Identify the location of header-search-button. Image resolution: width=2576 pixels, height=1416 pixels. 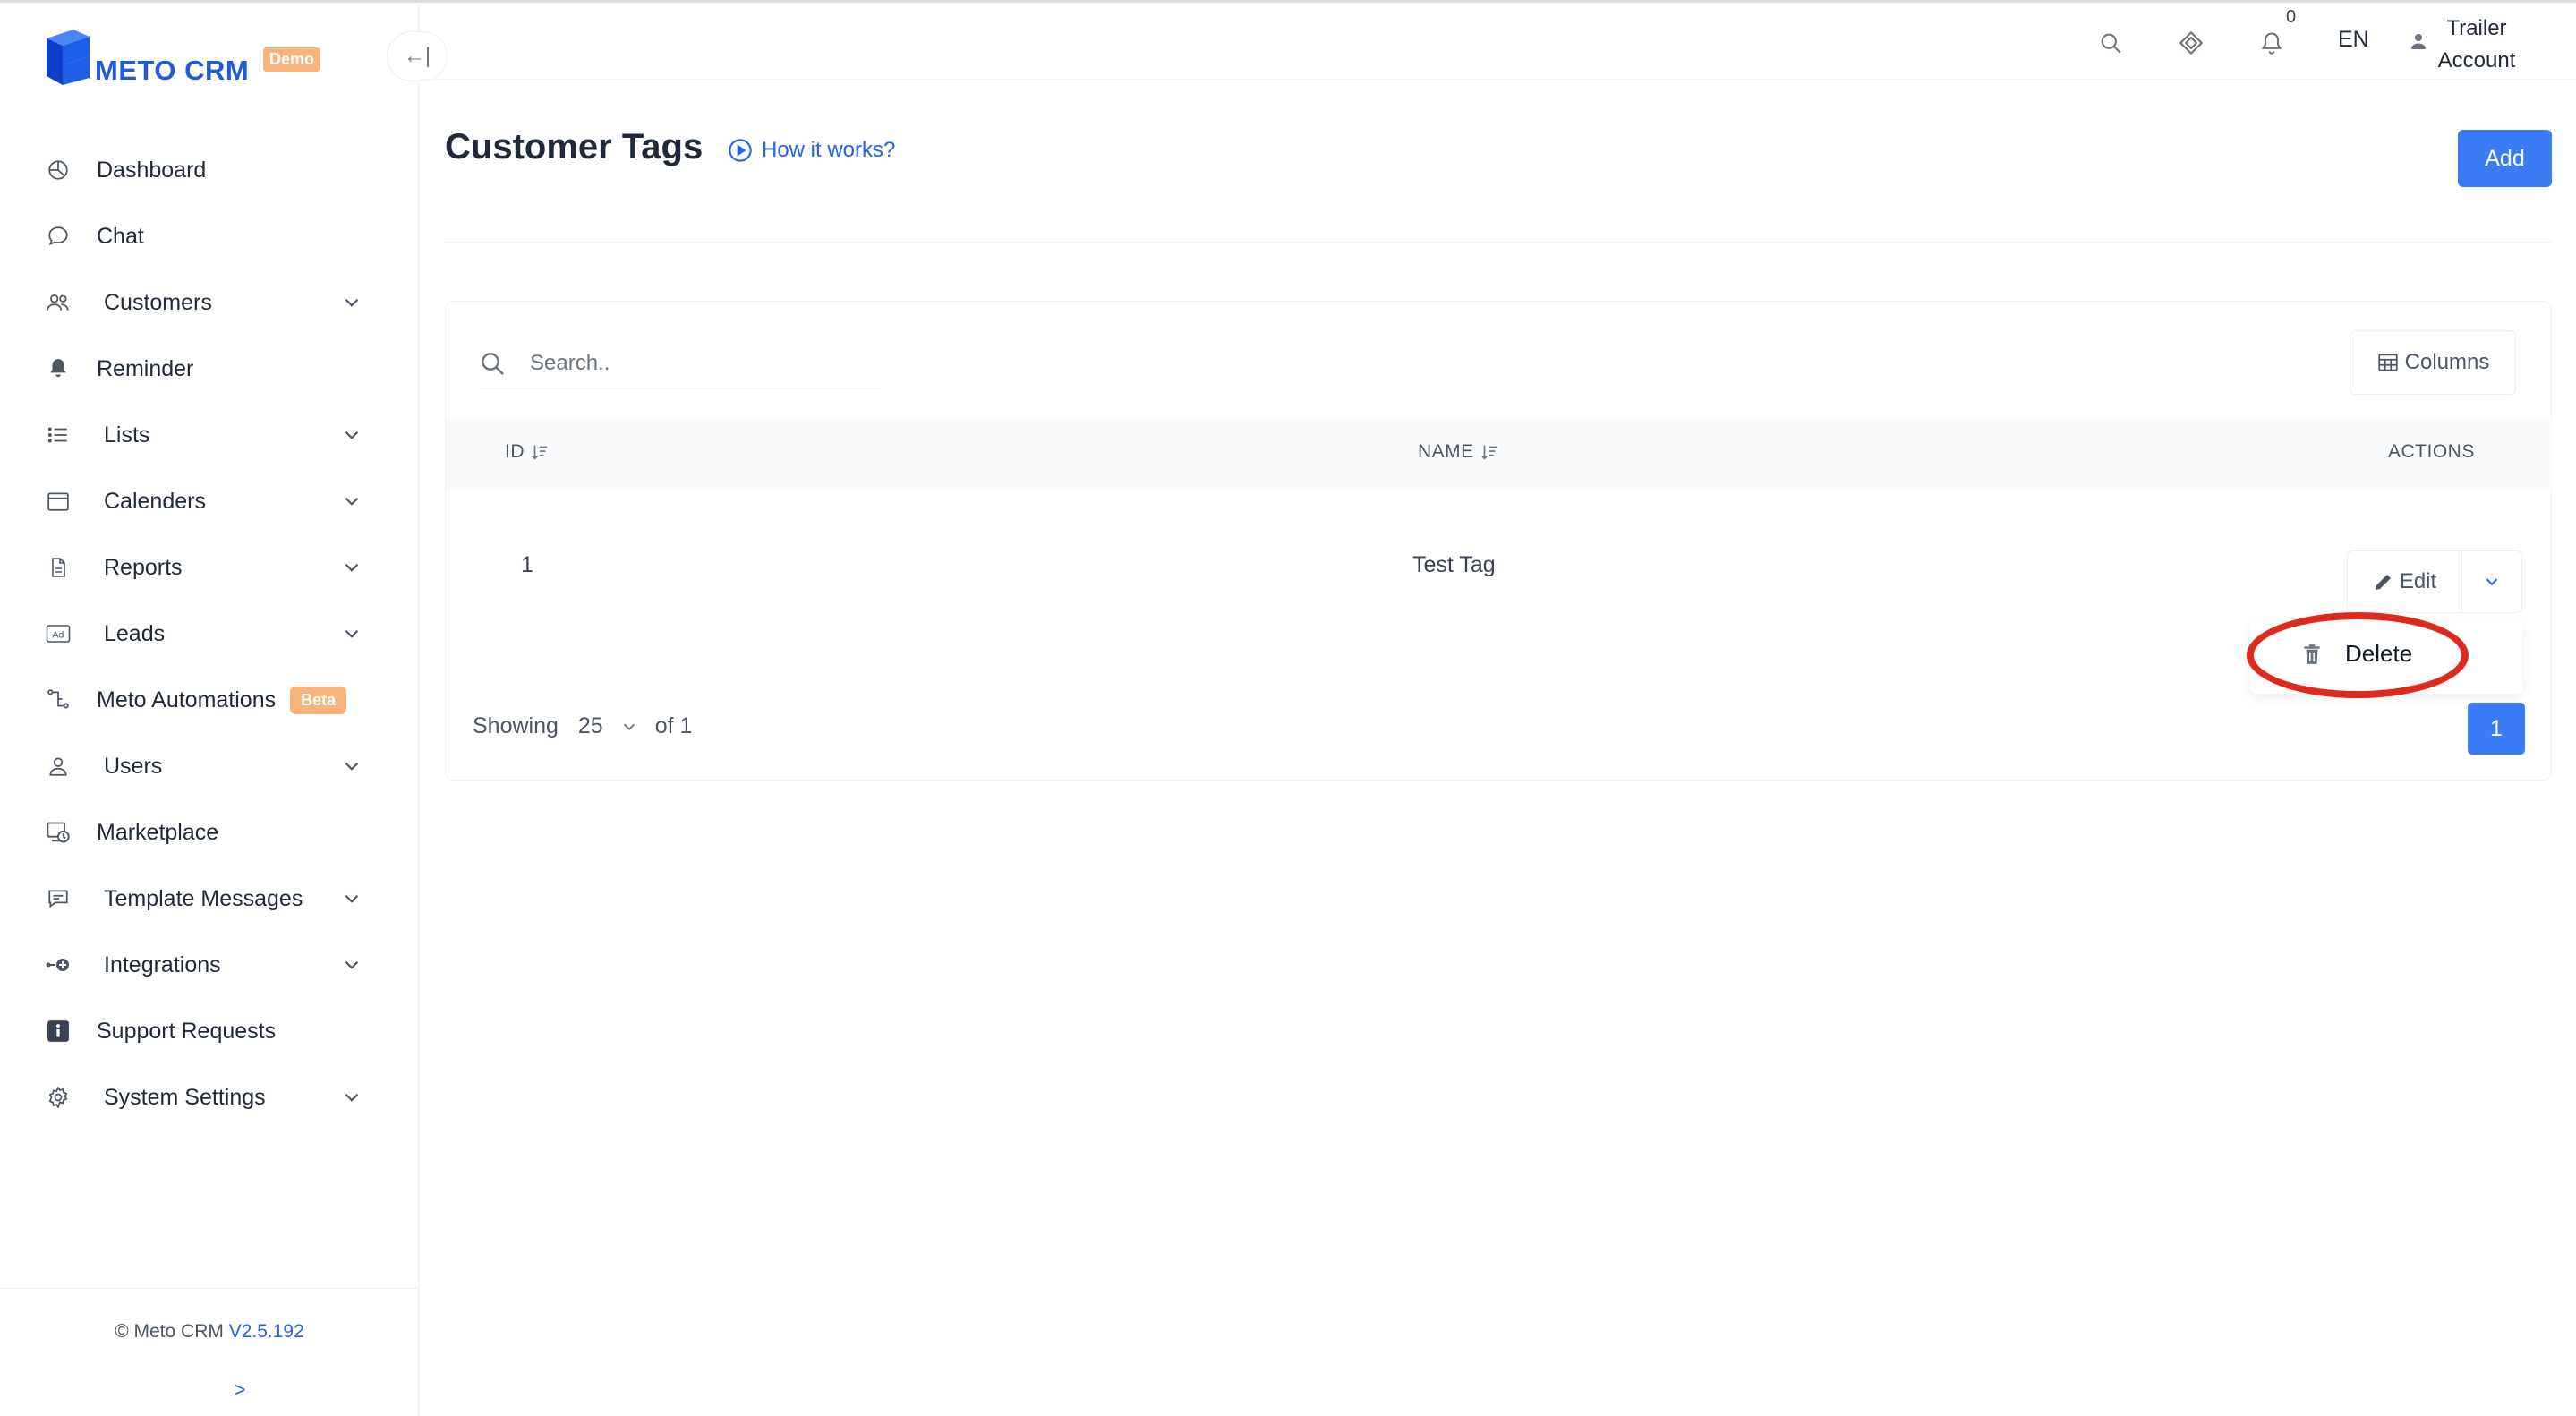
(2110, 43).